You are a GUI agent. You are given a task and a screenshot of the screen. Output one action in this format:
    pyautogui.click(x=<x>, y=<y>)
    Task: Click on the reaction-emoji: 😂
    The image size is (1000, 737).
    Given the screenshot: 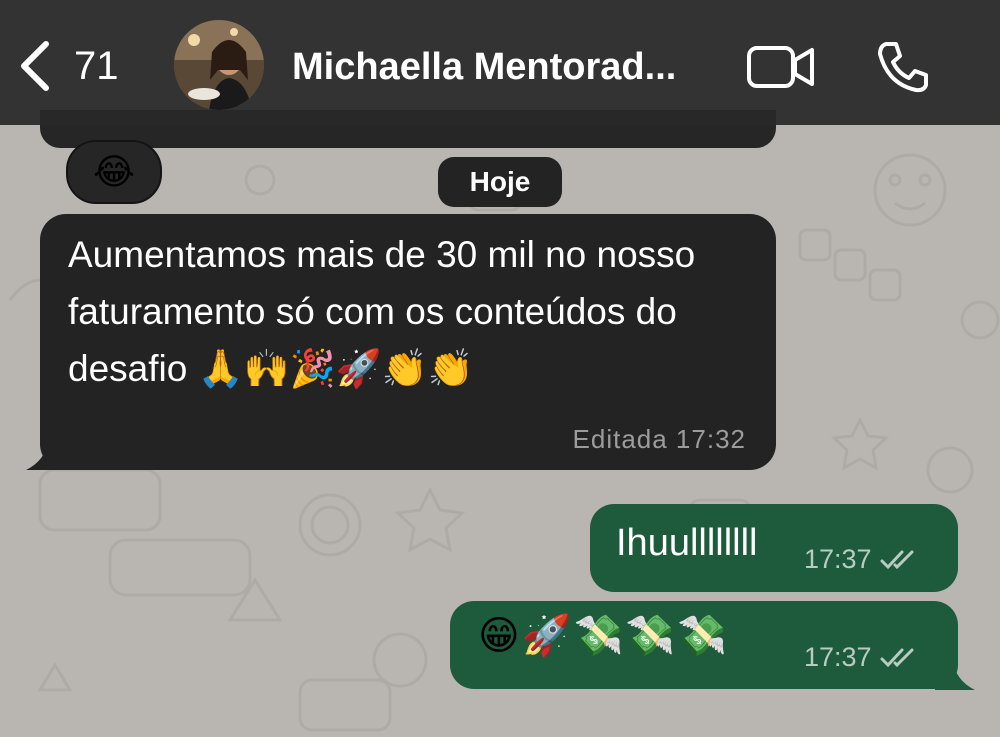 What is the action you would take?
    pyautogui.click(x=114, y=171)
    